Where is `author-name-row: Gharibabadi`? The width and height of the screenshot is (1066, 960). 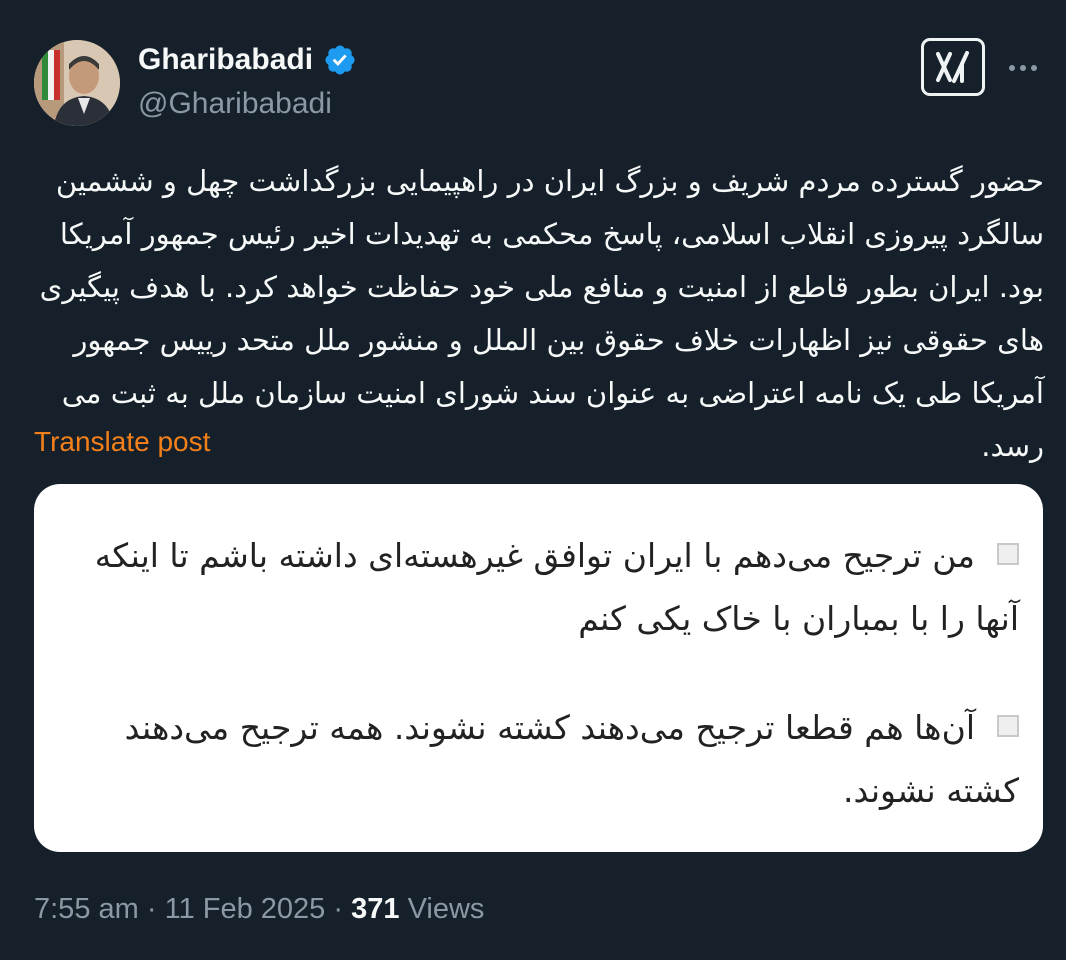 author-name-row: Gharibabadi is located at coordinates (247, 60).